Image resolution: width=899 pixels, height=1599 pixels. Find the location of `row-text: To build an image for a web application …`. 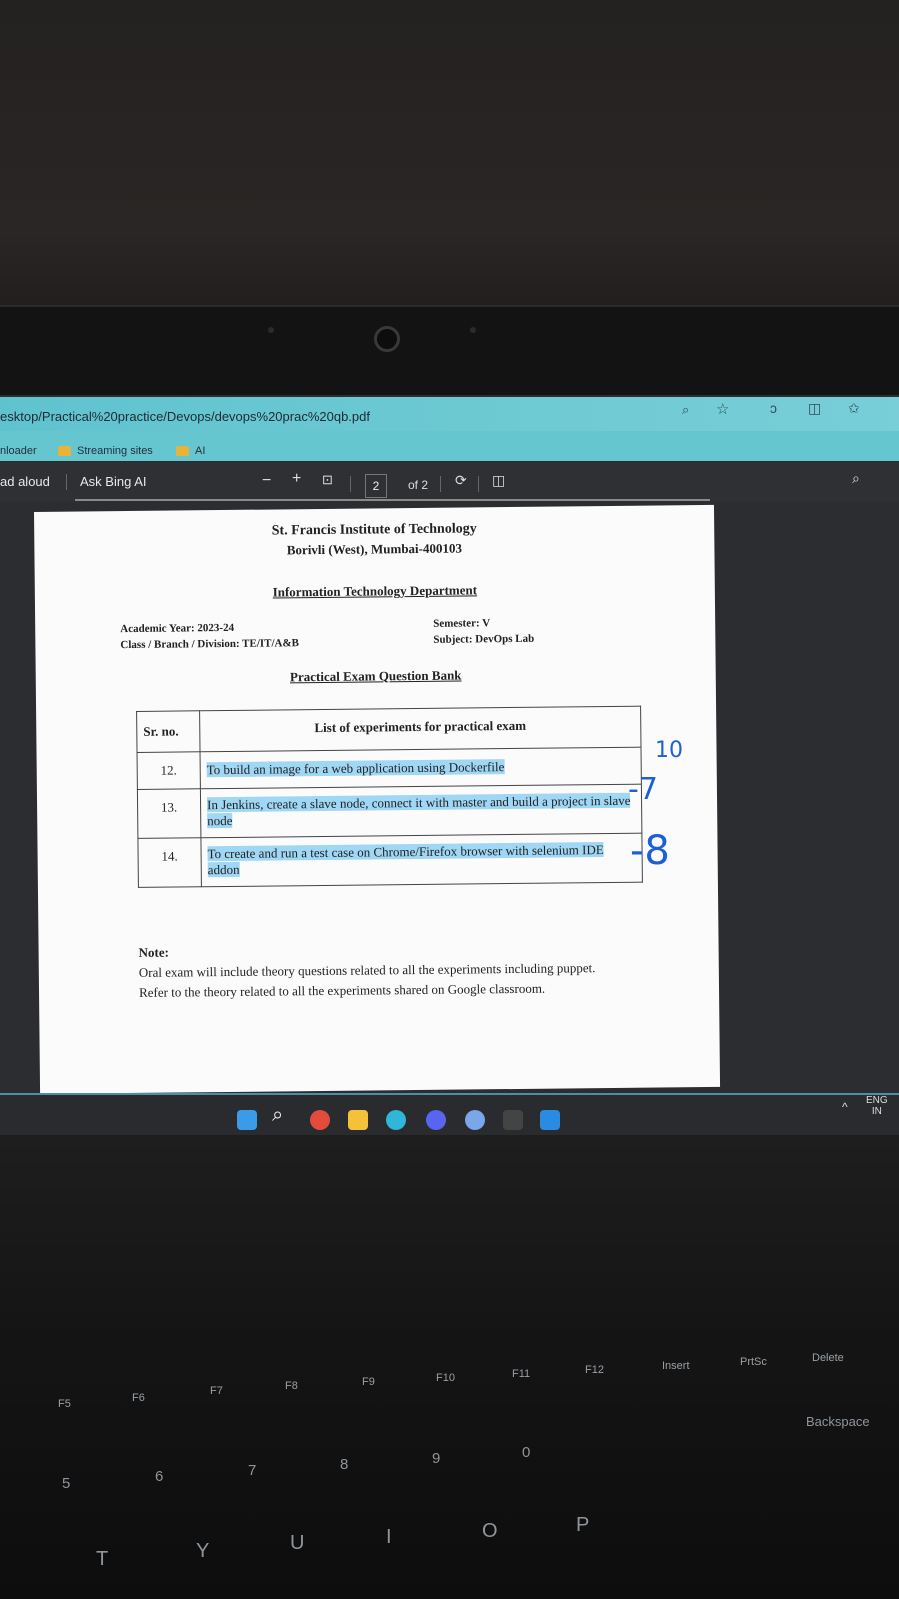

row-text: To build an image for a web application … is located at coordinates (421, 768).